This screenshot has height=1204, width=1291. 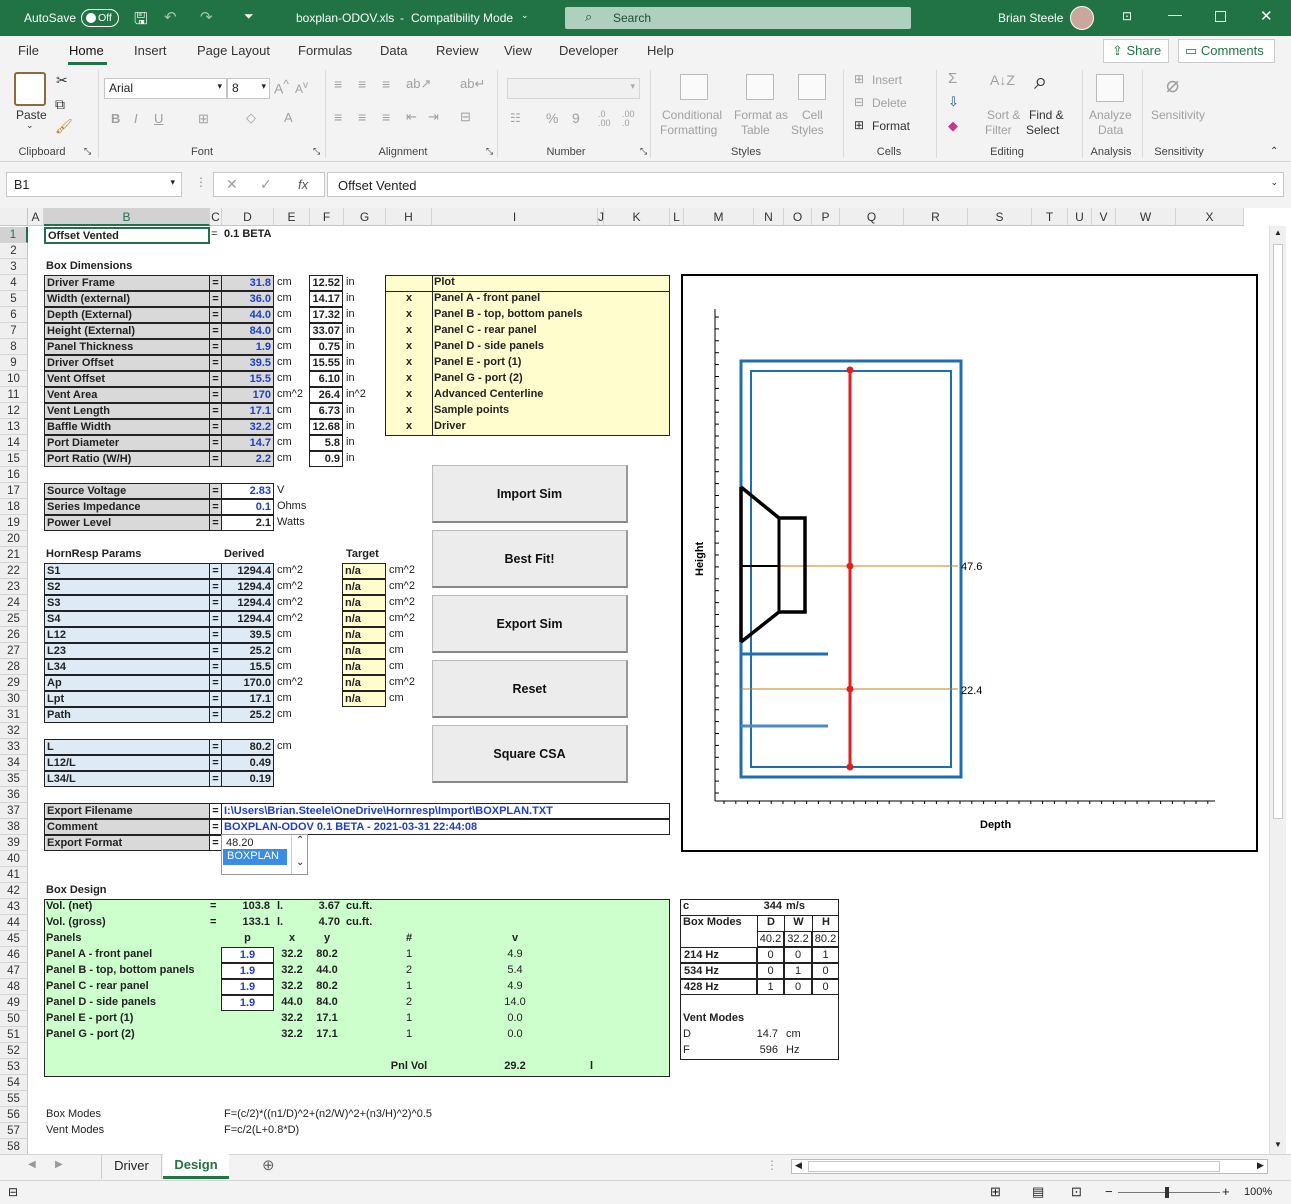 What do you see at coordinates (515, 217) in the screenshot?
I see `column-header-I: I` at bounding box center [515, 217].